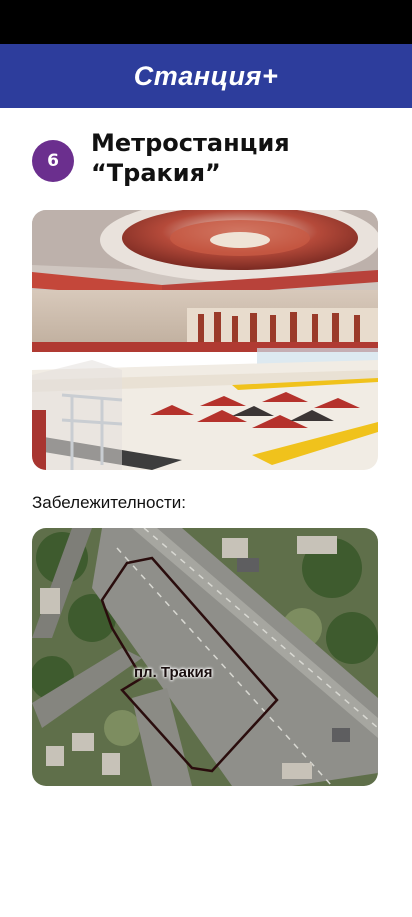 Image resolution: width=412 pixels, height=917 pixels. I want to click on app-title: Станция+, so click(206, 75).